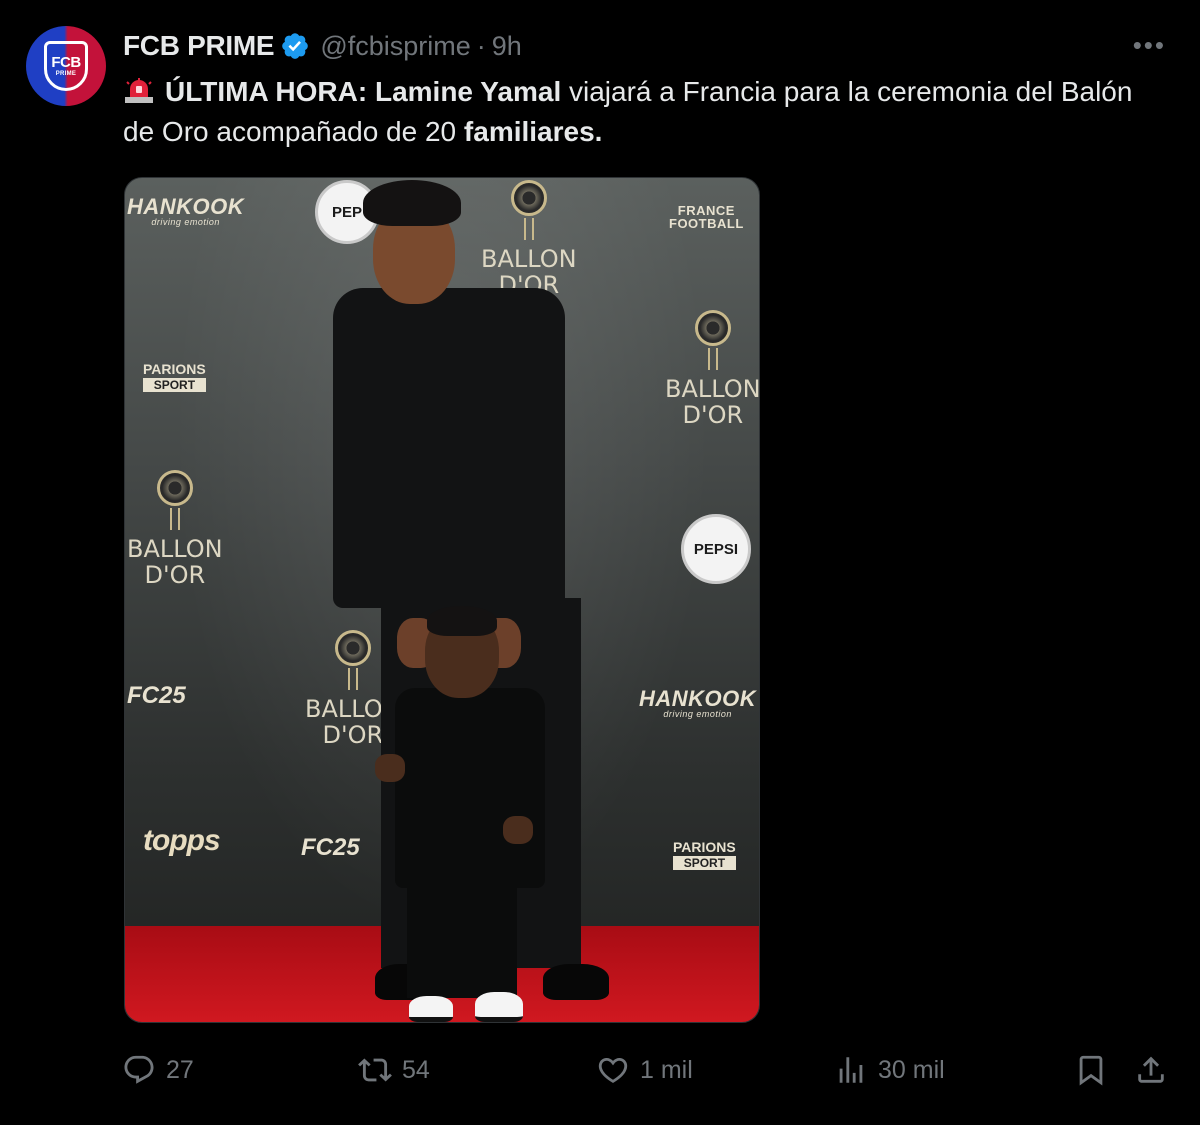  I want to click on display-name: FCB PRIME, so click(199, 46).